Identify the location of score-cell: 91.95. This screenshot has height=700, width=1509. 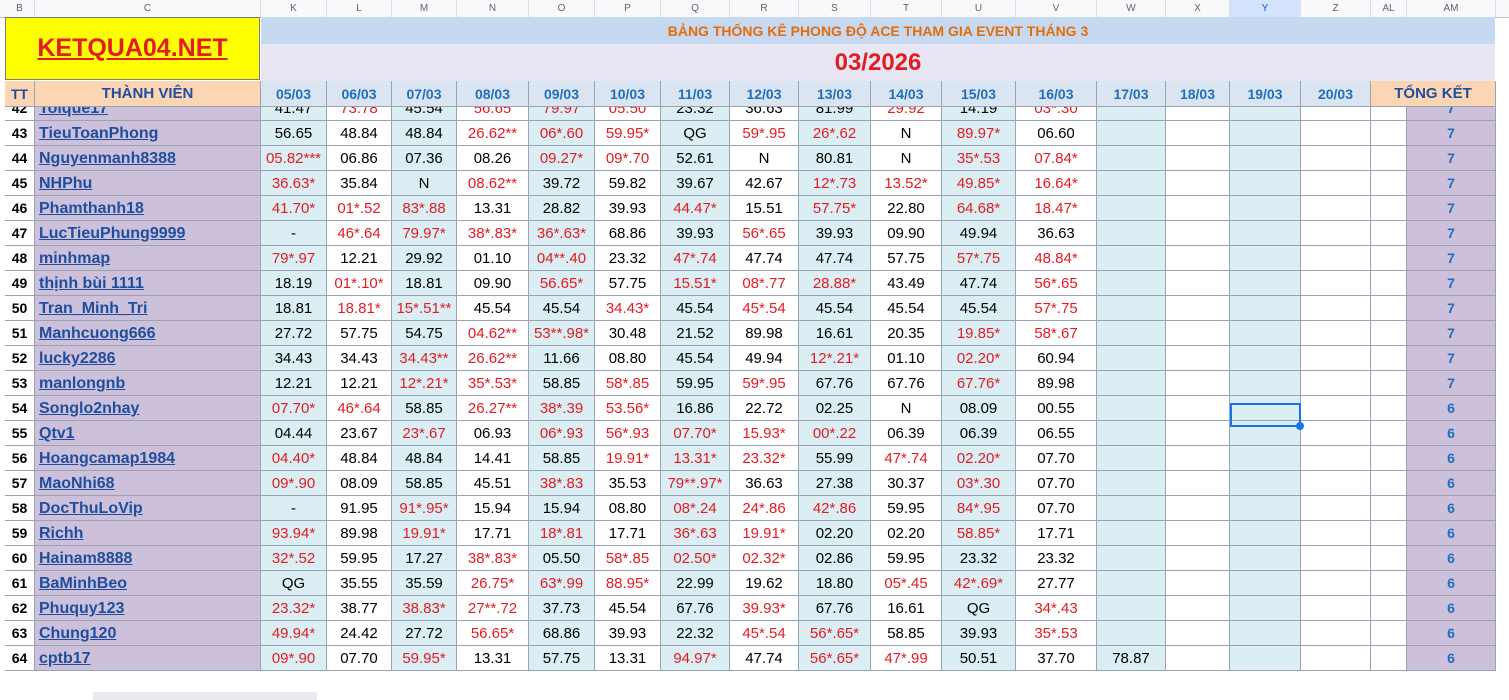
(359, 508).